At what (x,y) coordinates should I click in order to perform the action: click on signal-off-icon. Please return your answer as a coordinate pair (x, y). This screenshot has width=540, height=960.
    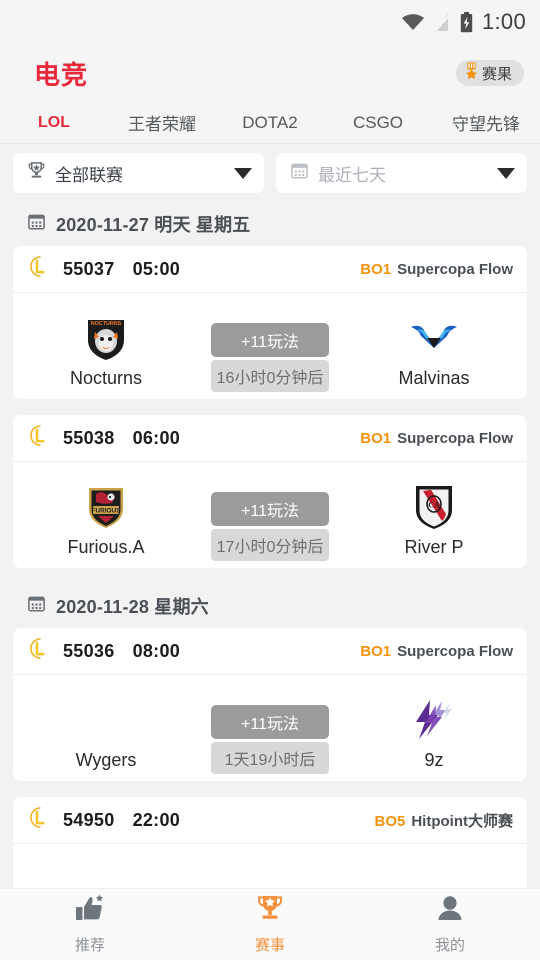
    Looking at the image, I should click on (442, 22).